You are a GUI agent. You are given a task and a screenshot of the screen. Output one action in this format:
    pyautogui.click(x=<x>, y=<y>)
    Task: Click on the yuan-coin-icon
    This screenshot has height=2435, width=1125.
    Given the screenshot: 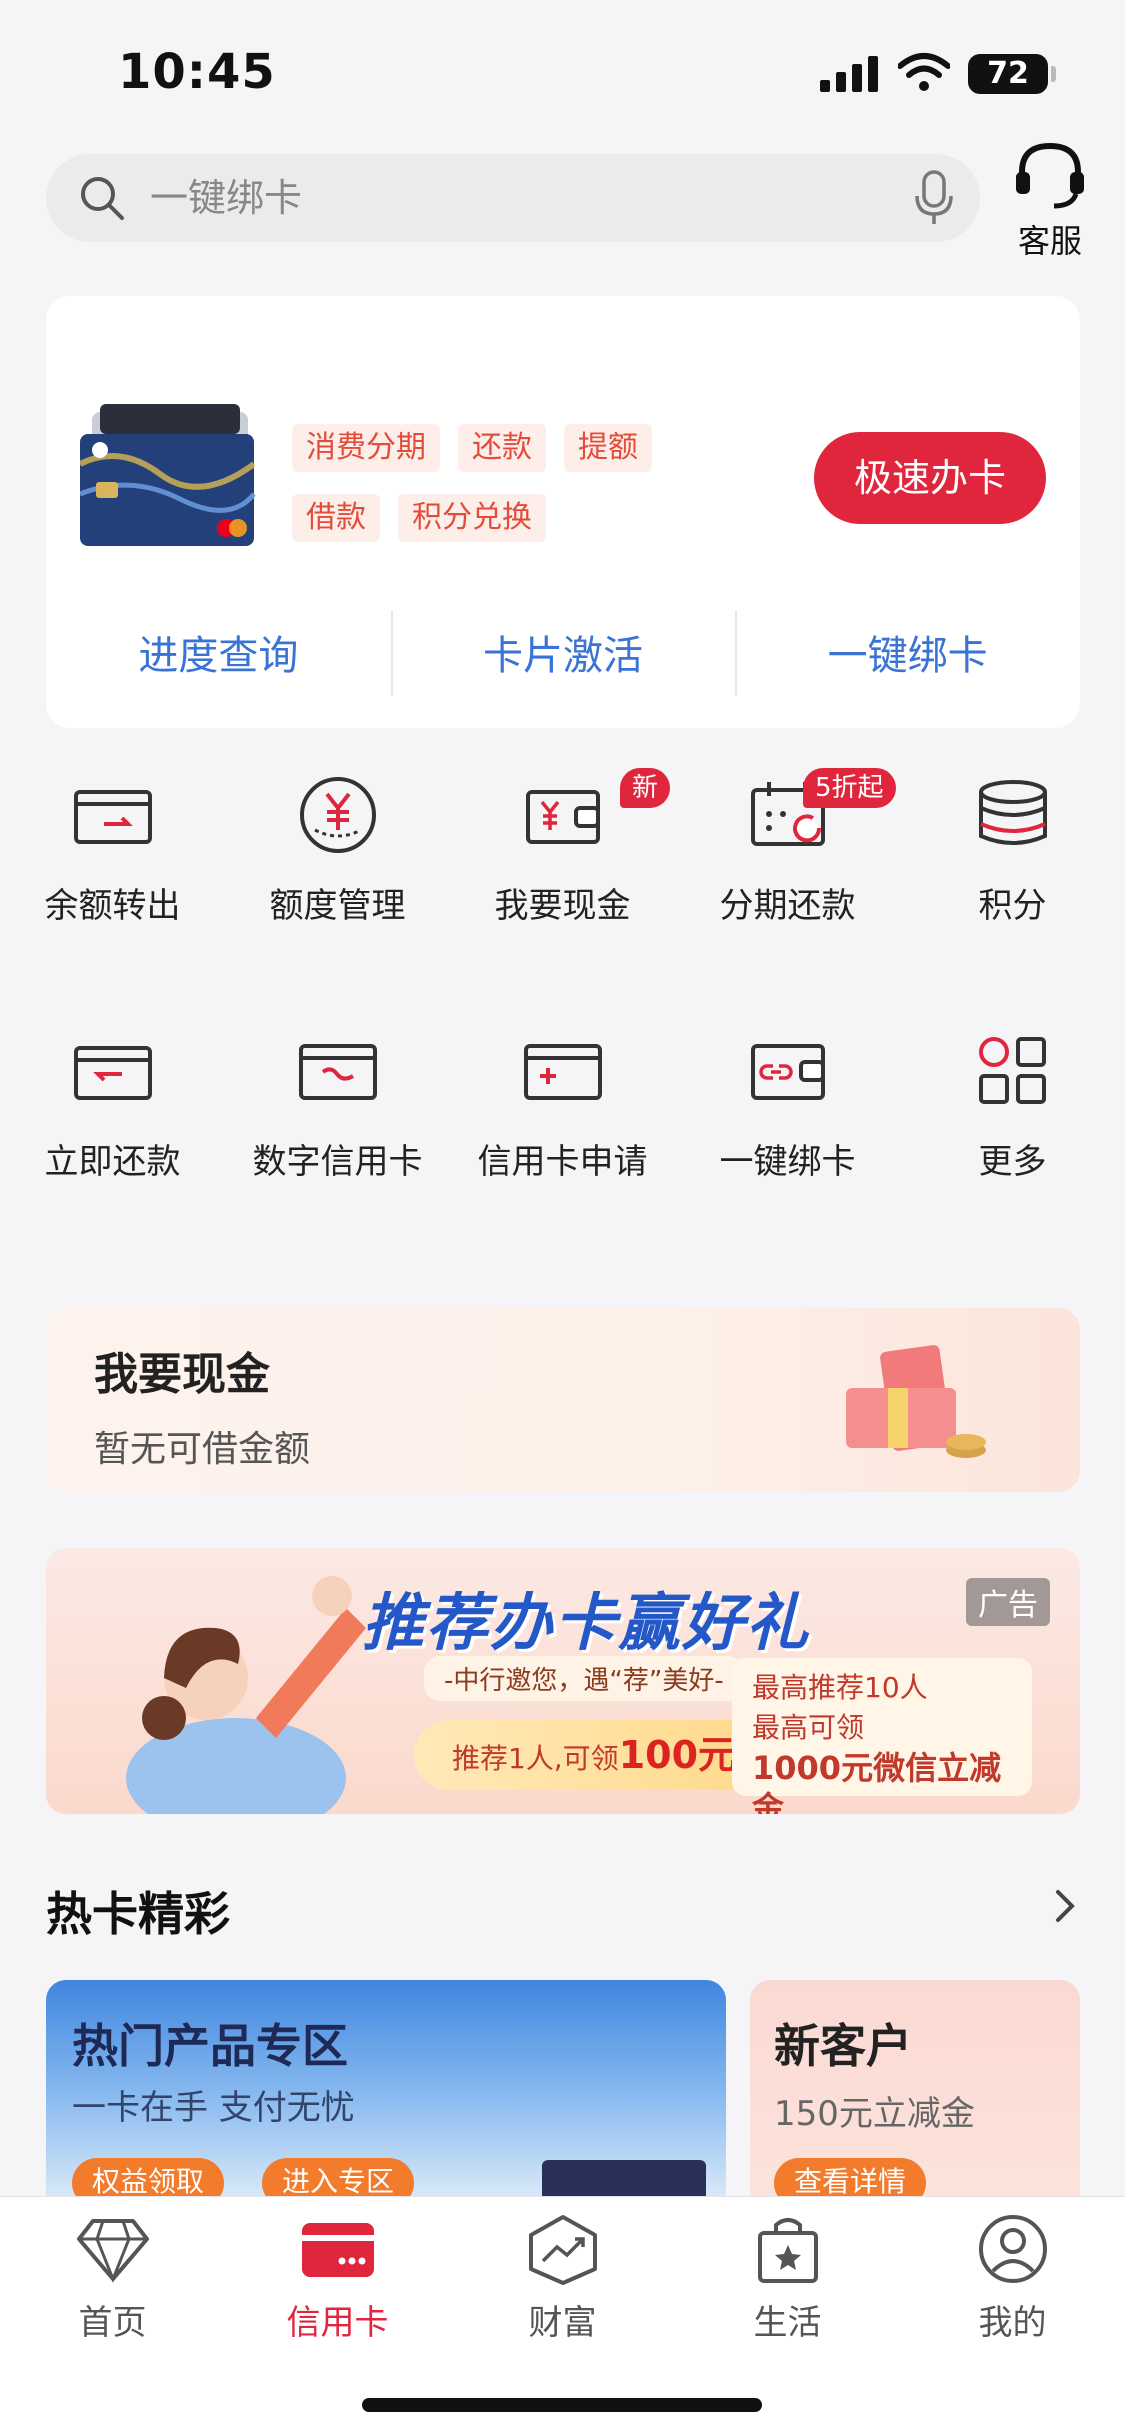 What is the action you would take?
    pyautogui.click(x=337, y=815)
    